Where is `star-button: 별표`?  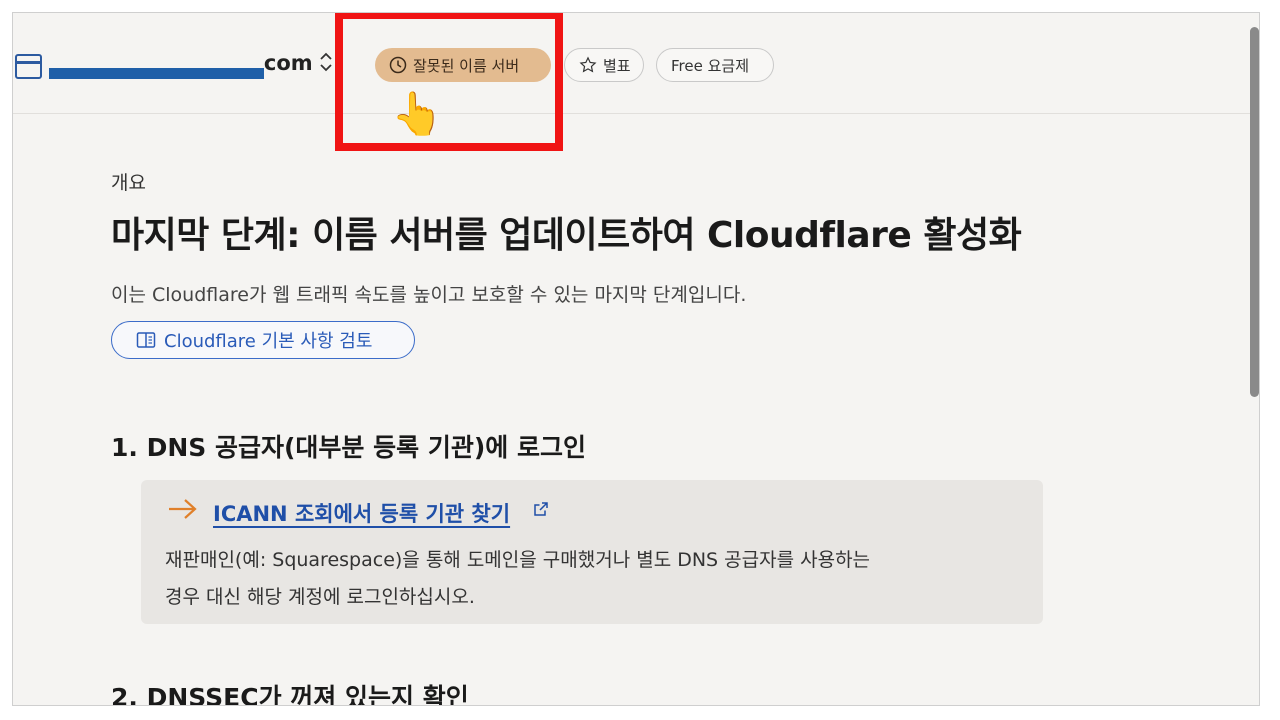 star-button: 별표 is located at coordinates (604, 65).